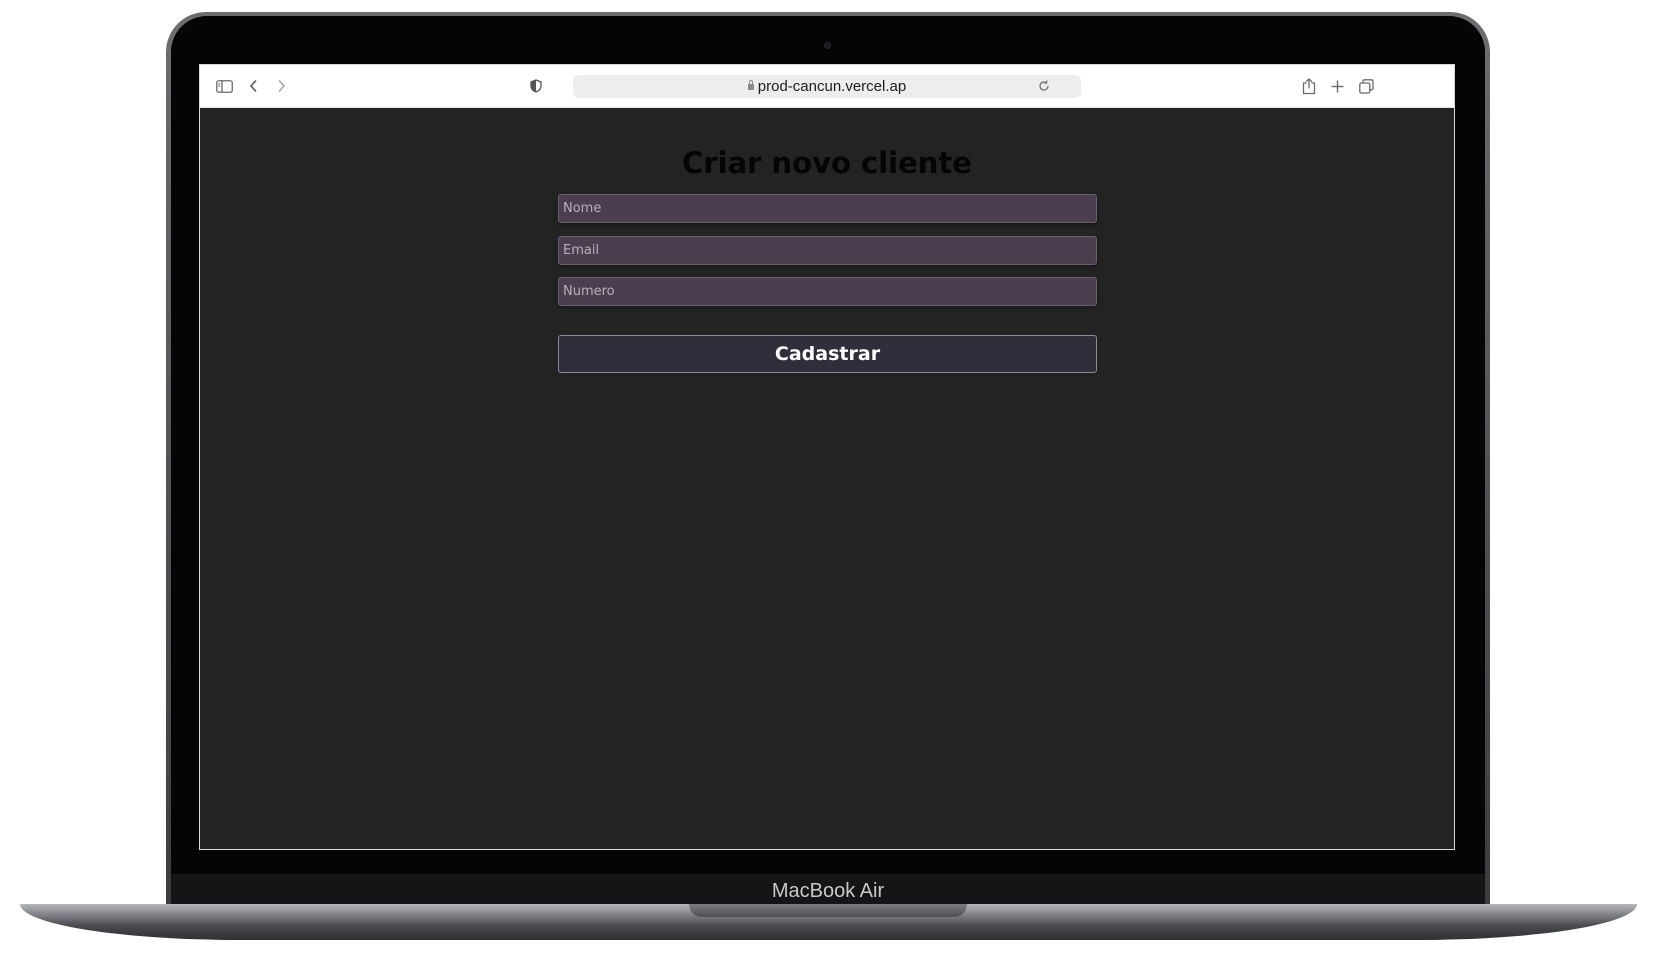  What do you see at coordinates (224, 86) in the screenshot?
I see `sidebar-icon` at bounding box center [224, 86].